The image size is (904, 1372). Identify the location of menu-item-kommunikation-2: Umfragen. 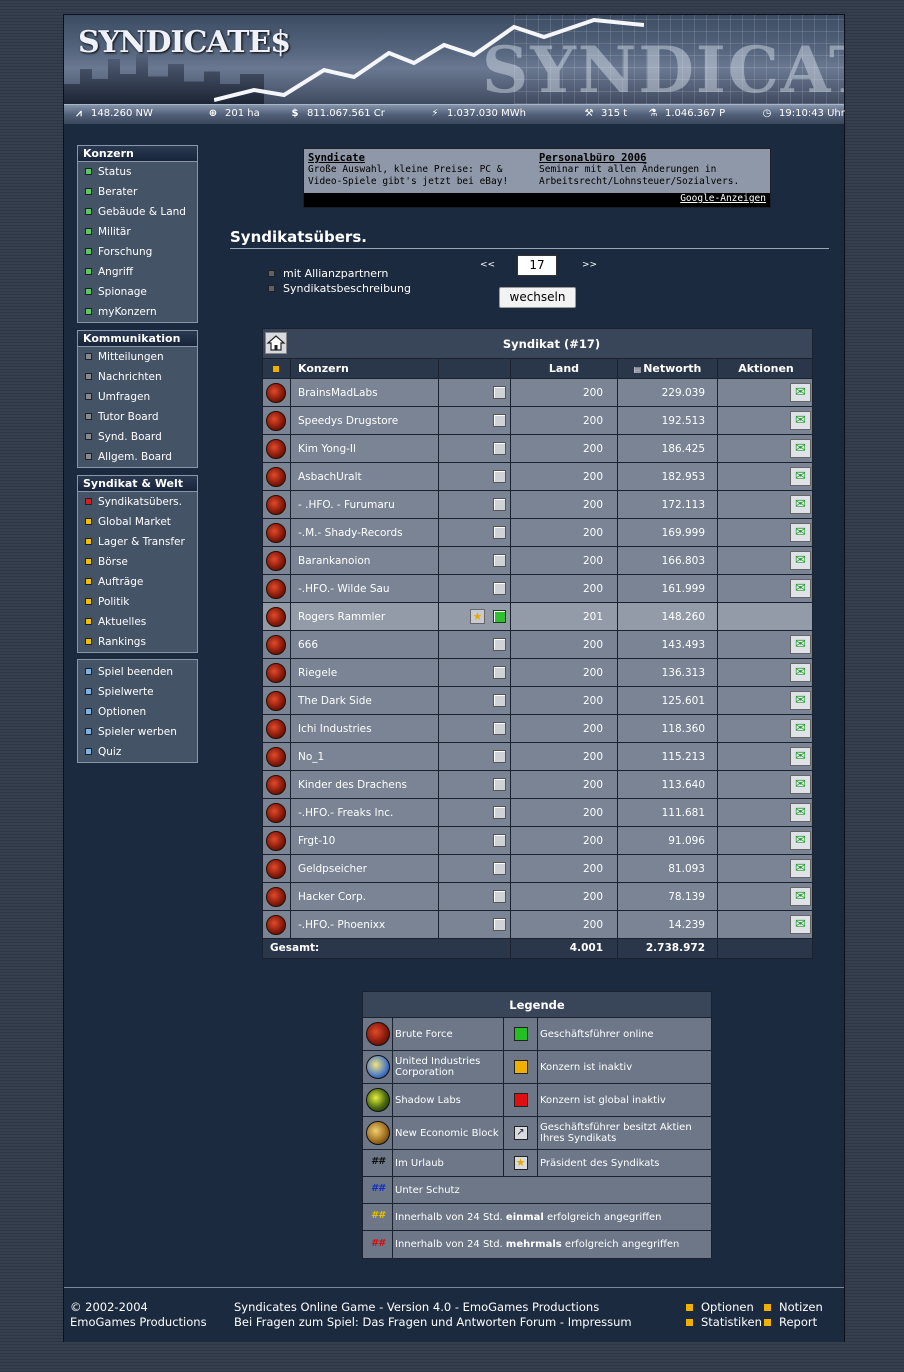
(137, 397).